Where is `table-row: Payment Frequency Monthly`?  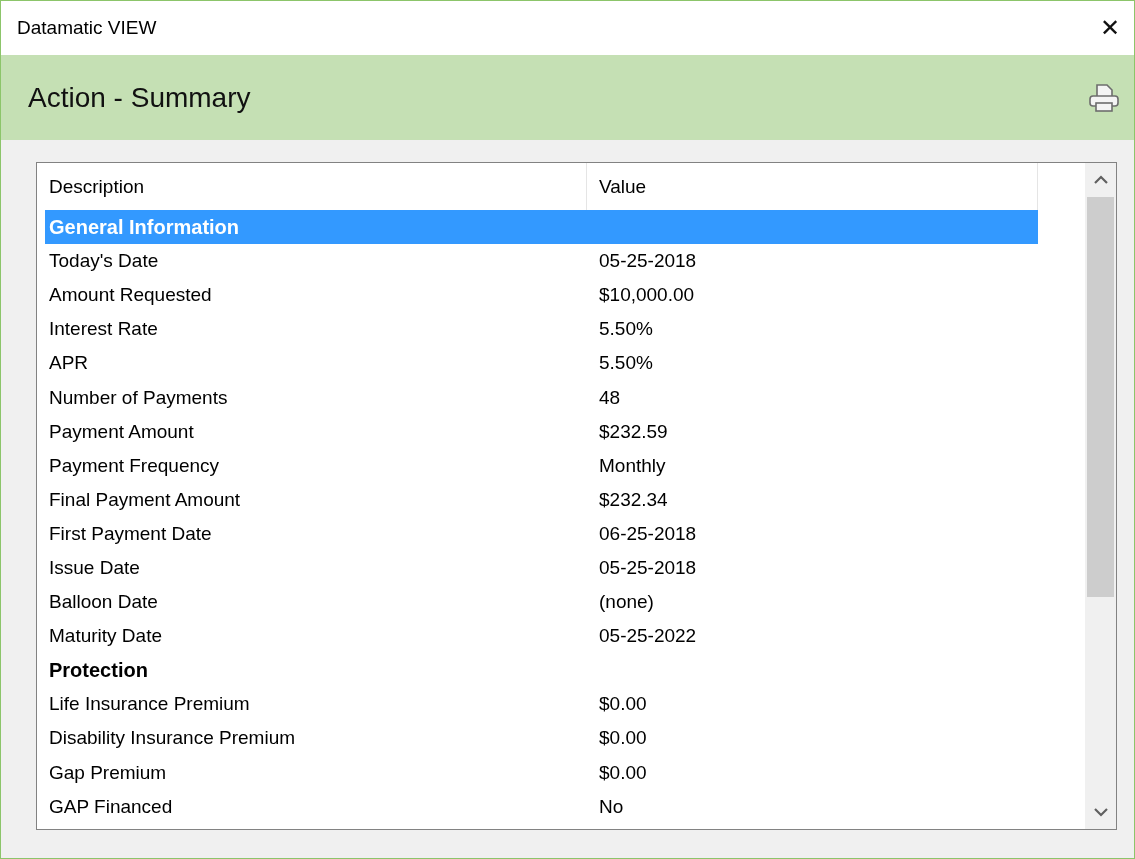
table-row: Payment Frequency Monthly is located at coordinates (541, 465).